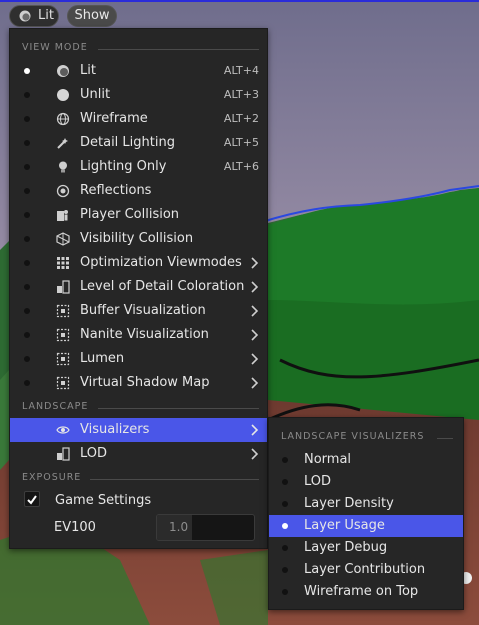 The width and height of the screenshot is (479, 625). I want to click on shortcut-label: ALT+6, so click(241, 166).